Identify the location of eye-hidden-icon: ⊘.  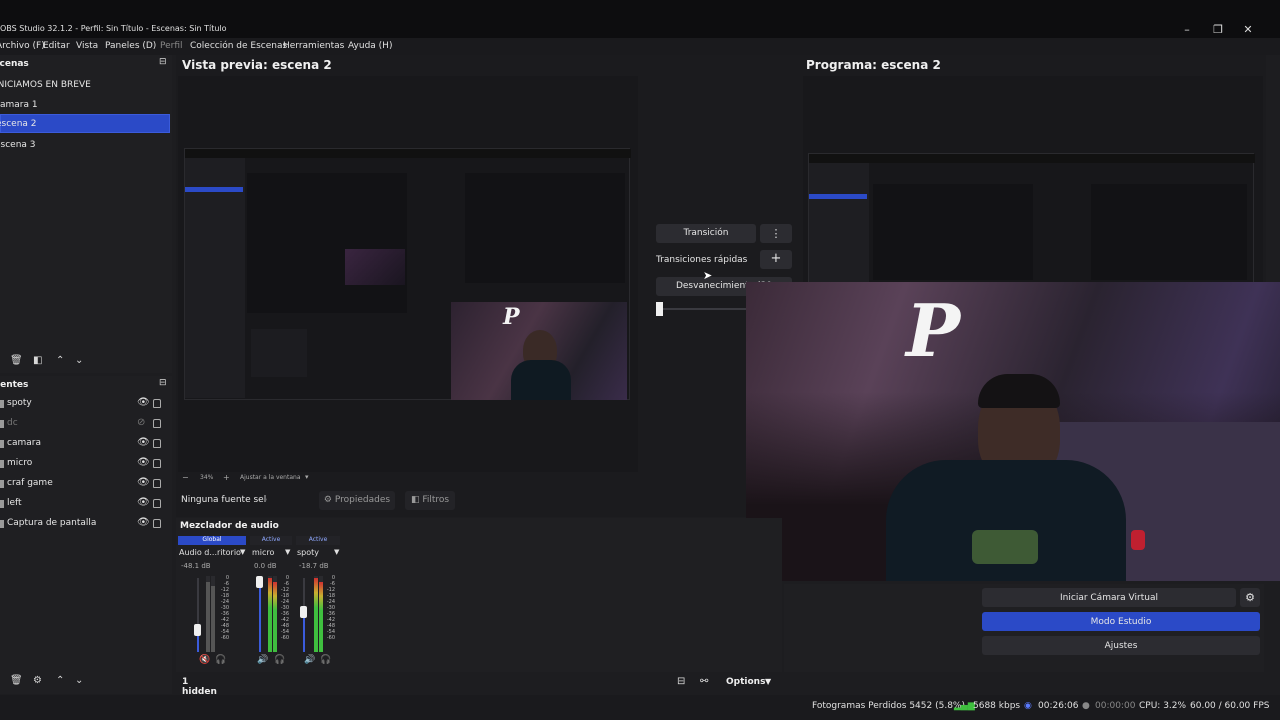
(141, 422).